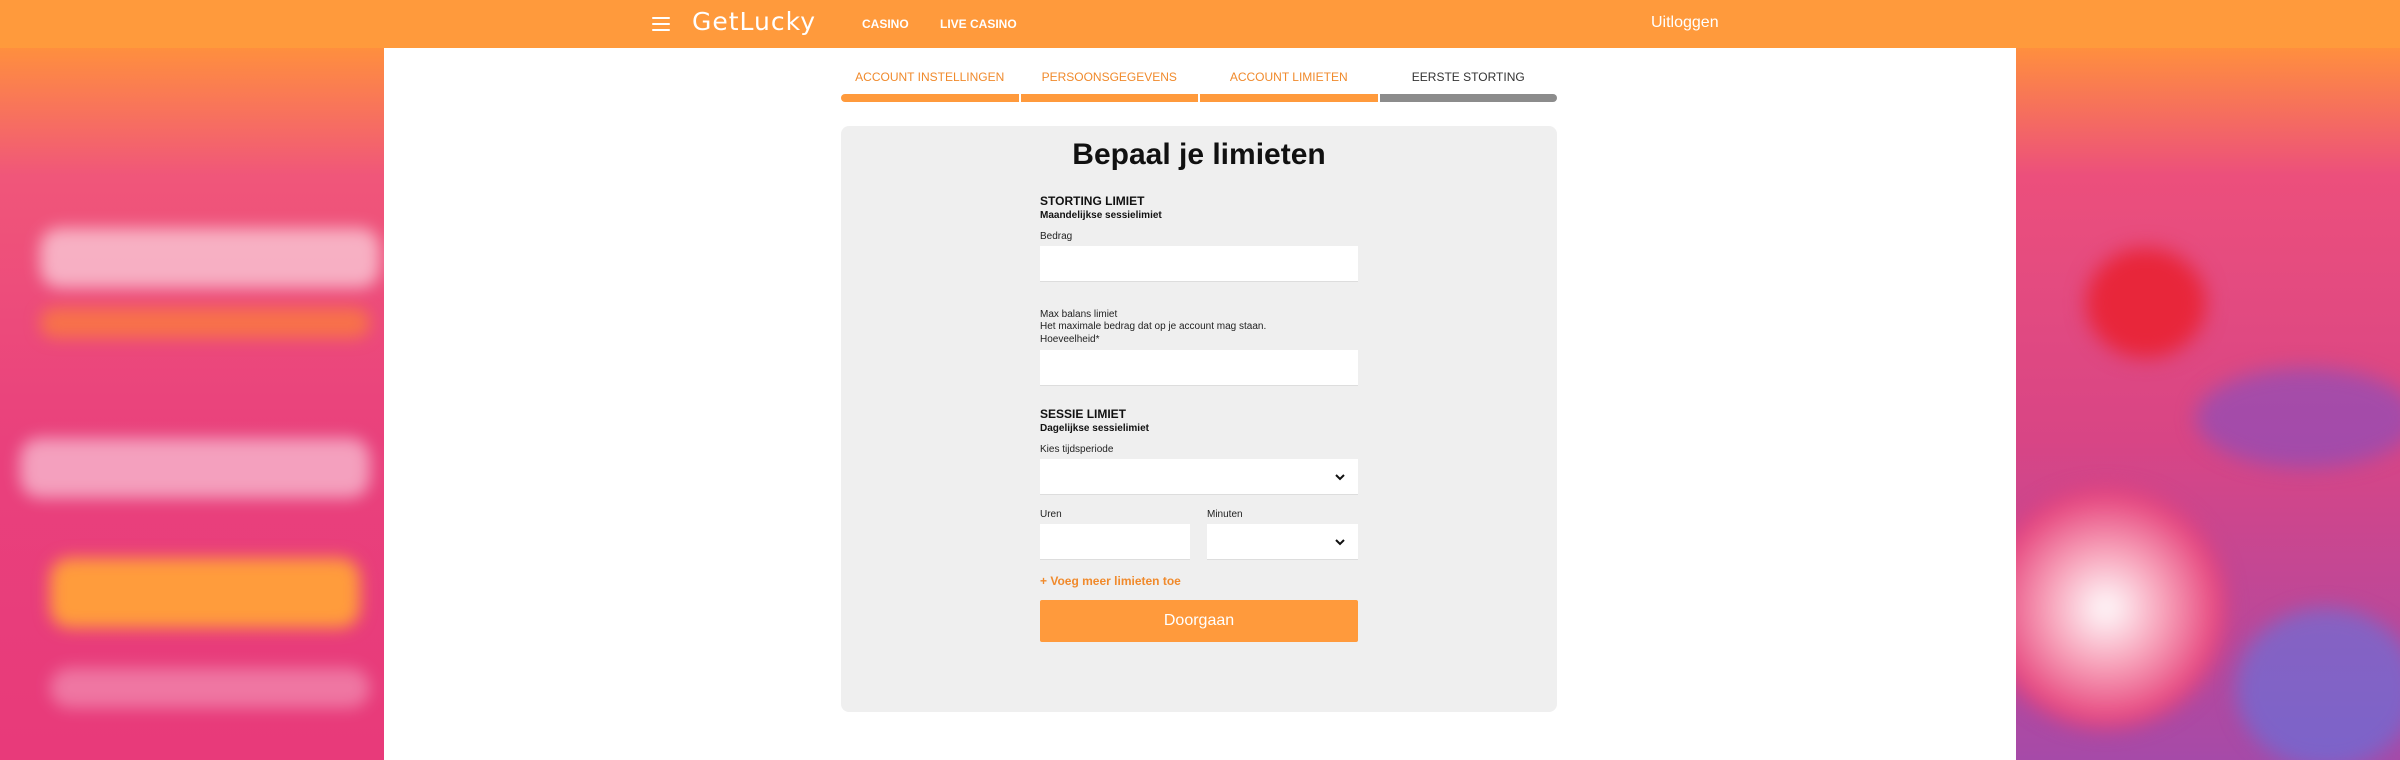 This screenshot has height=760, width=2400. Describe the element at coordinates (1051, 514) in the screenshot. I see `hours-label: Uren` at that location.